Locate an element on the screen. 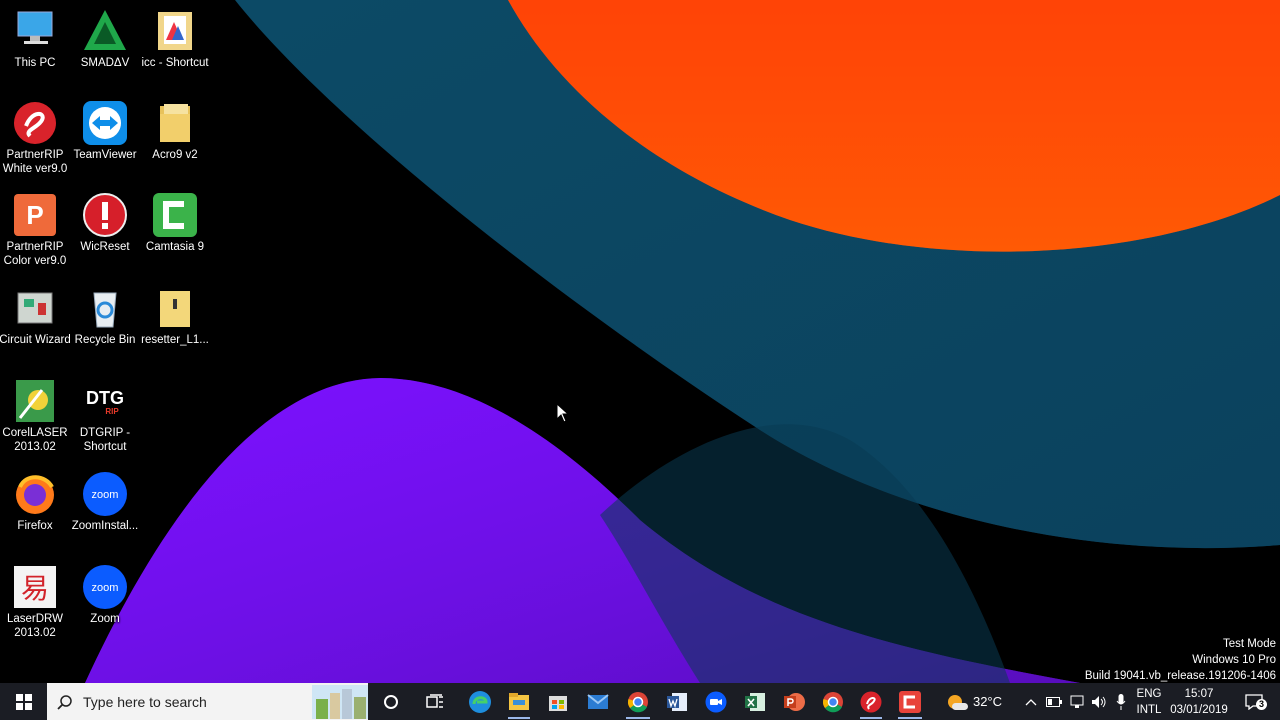 The width and height of the screenshot is (1280, 720). cortana-icon is located at coordinates (391, 701).